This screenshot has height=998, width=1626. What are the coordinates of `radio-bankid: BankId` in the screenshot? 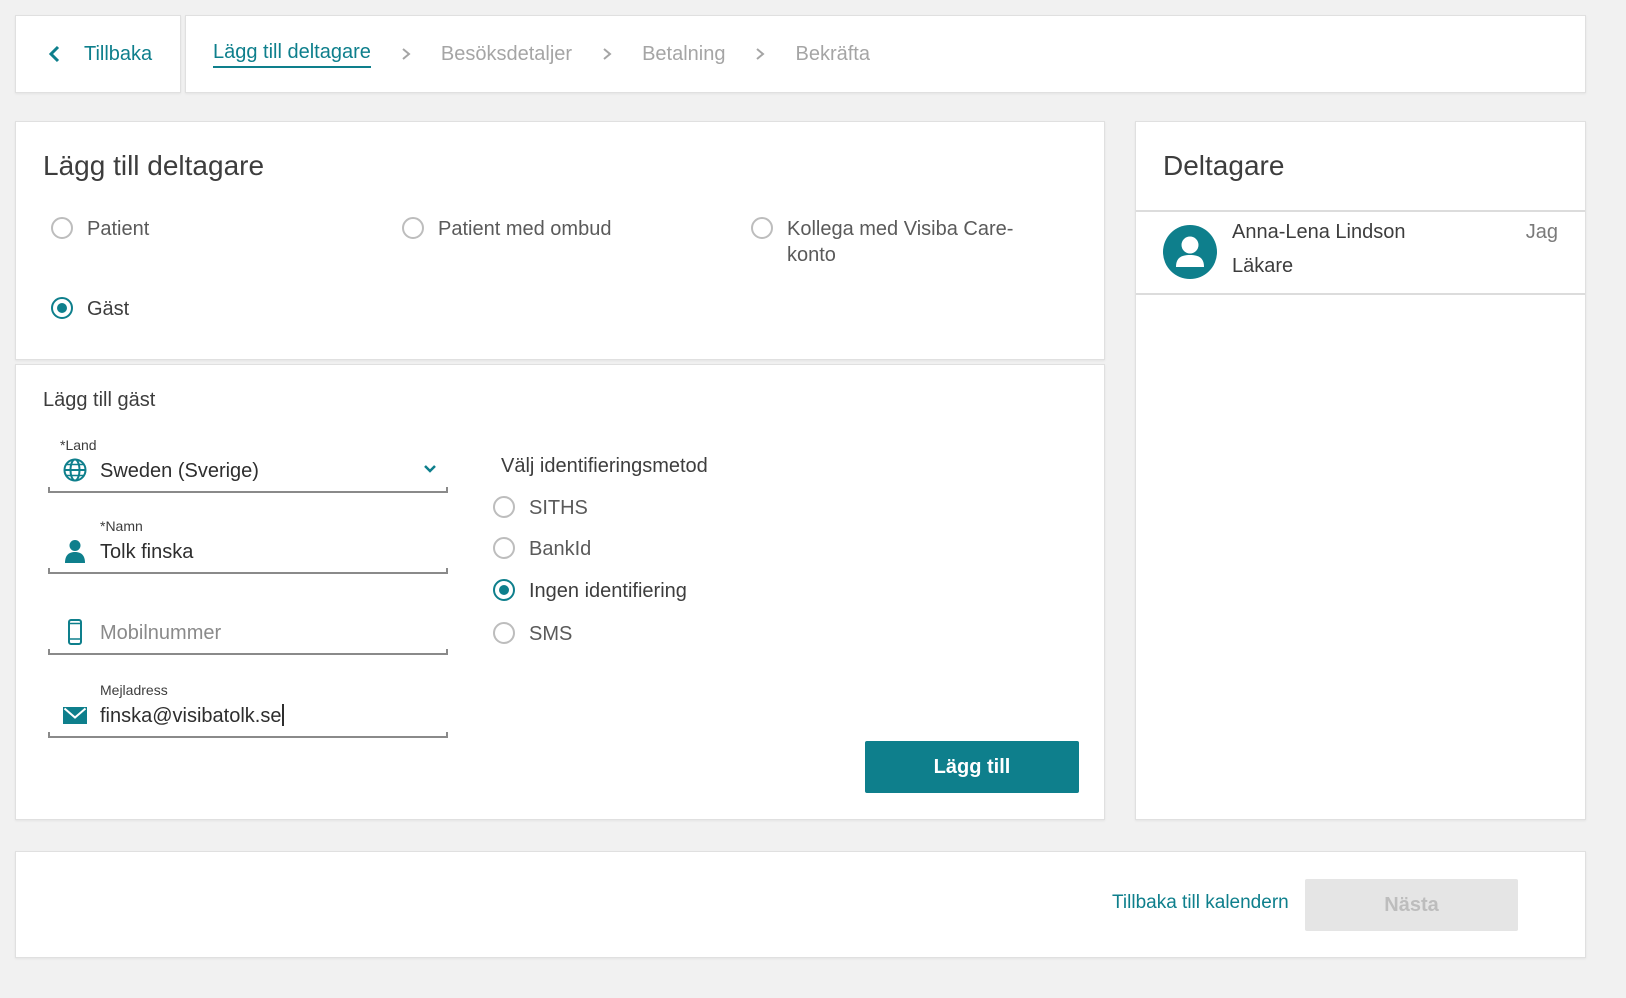 It's located at (542, 549).